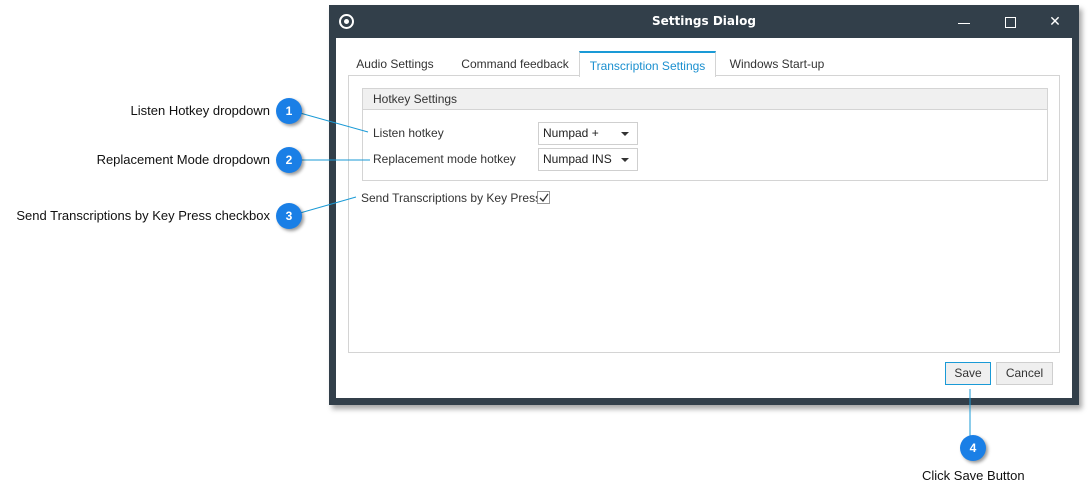 The height and width of the screenshot is (500, 1088). Describe the element at coordinates (289, 111) in the screenshot. I see `callout-1-badge: 1` at that location.